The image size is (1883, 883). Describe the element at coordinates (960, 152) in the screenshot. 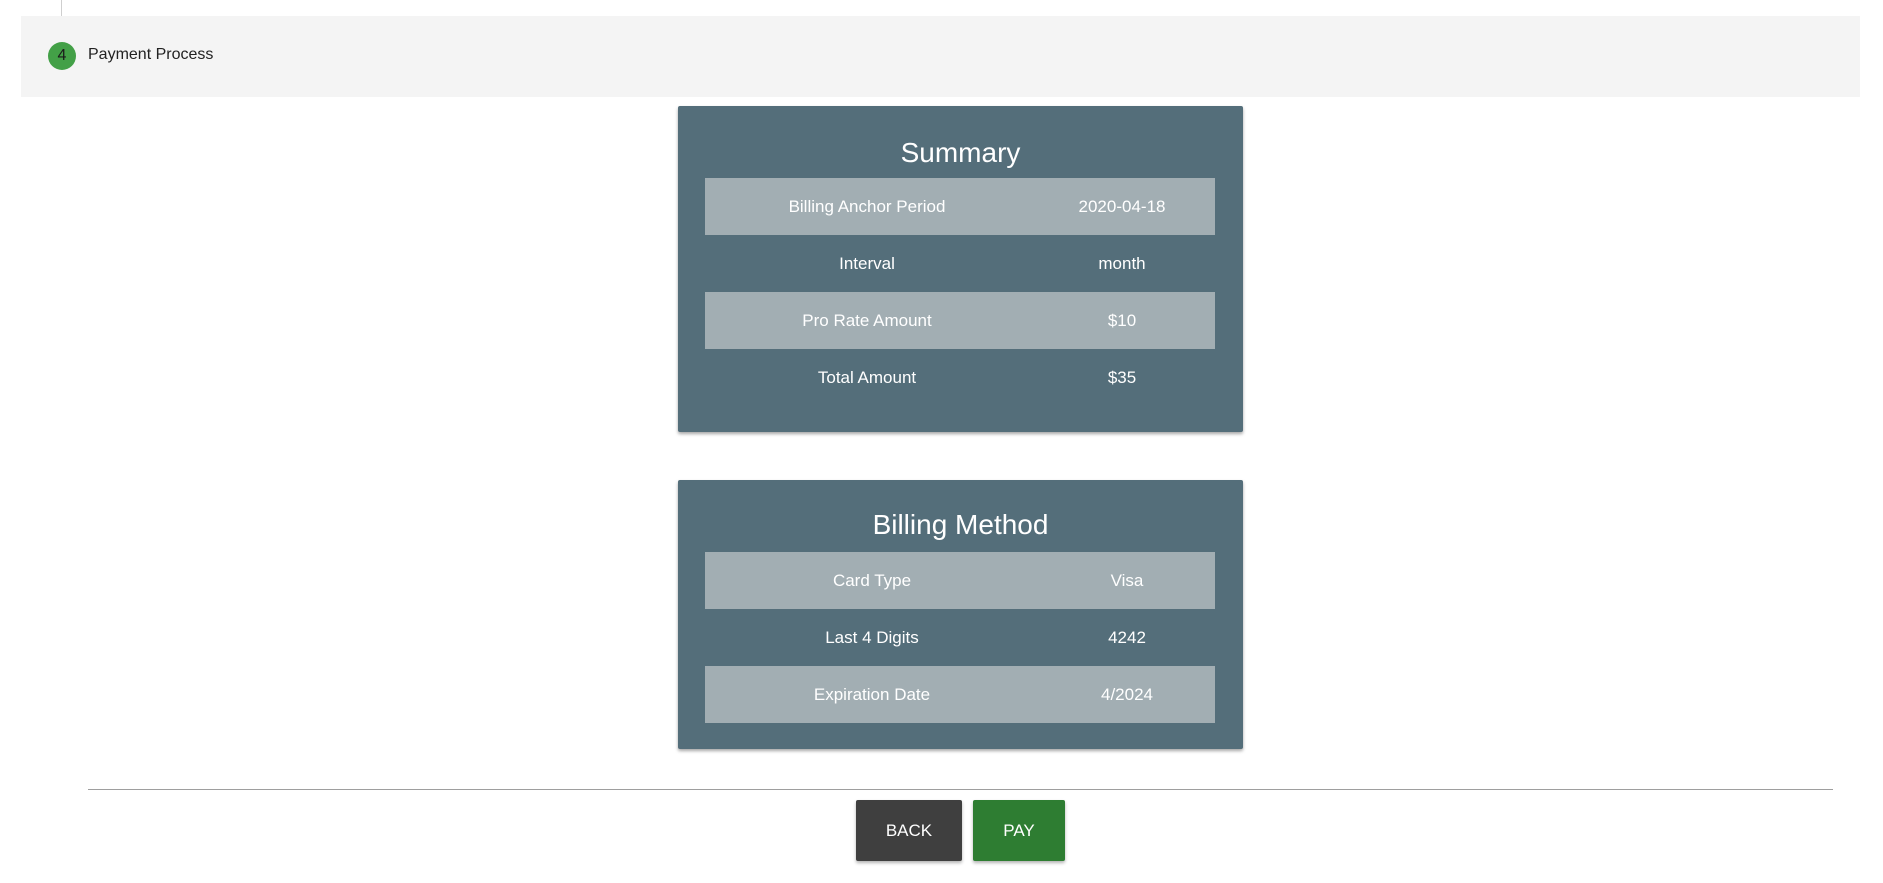

I see `summary-title: Summary` at that location.